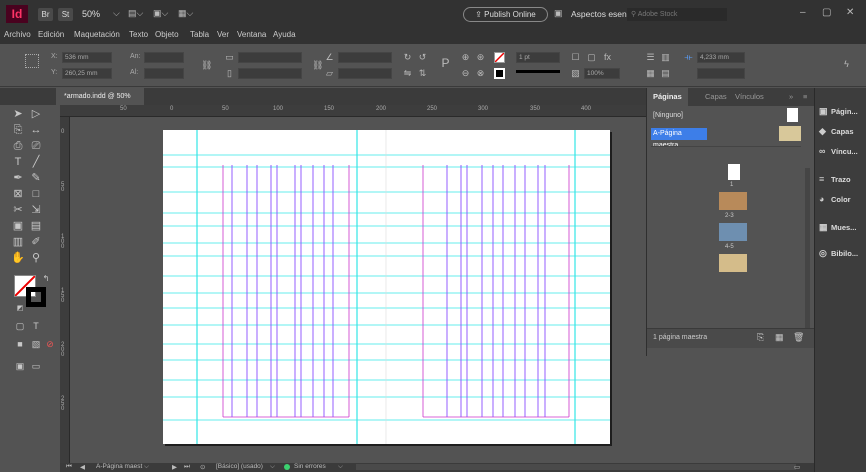  What do you see at coordinates (576, 467) in the screenshot?
I see `horizontal-scrollbar` at bounding box center [576, 467].